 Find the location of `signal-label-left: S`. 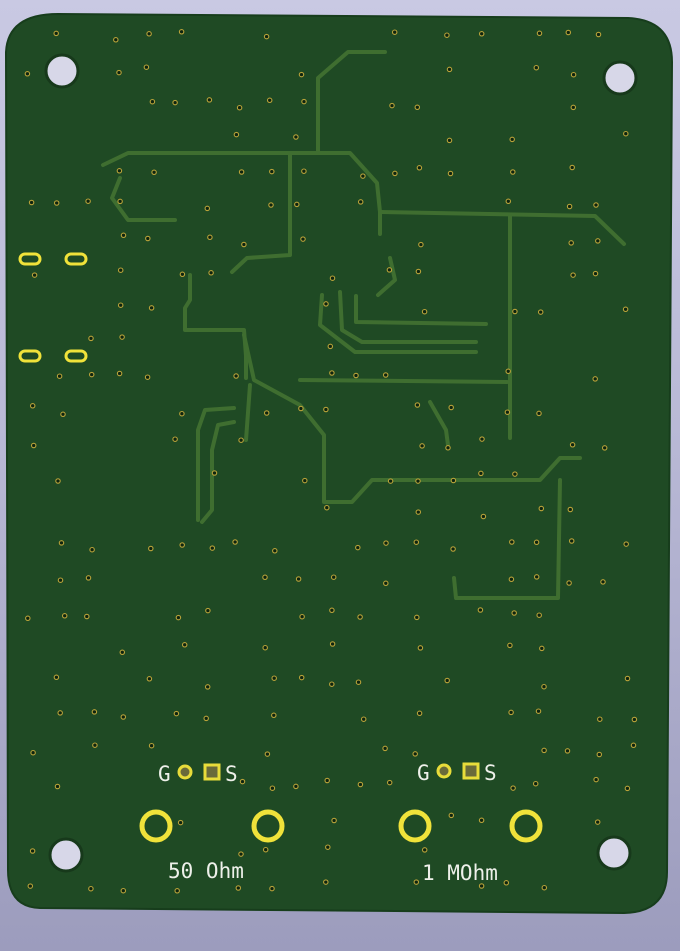

signal-label-left: S is located at coordinates (231, 774).